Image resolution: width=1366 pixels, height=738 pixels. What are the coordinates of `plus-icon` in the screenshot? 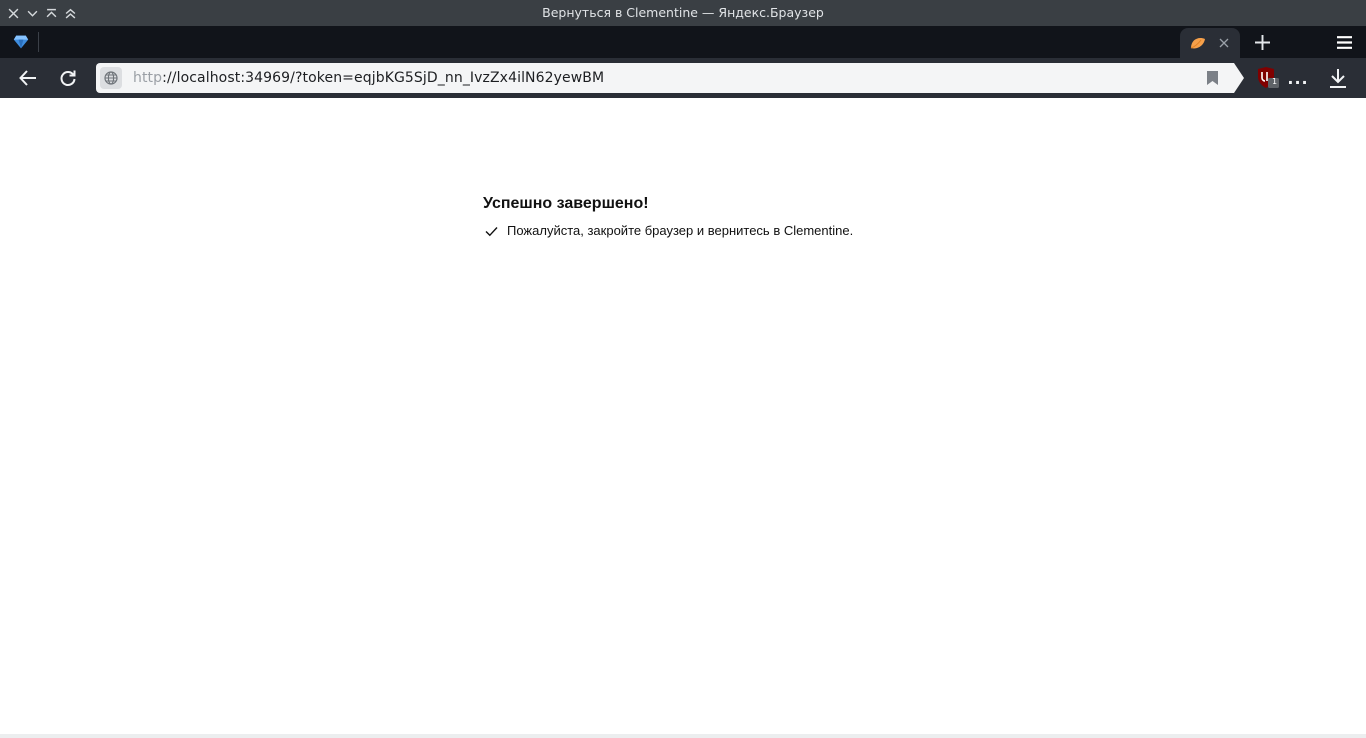 It's located at (1262, 42).